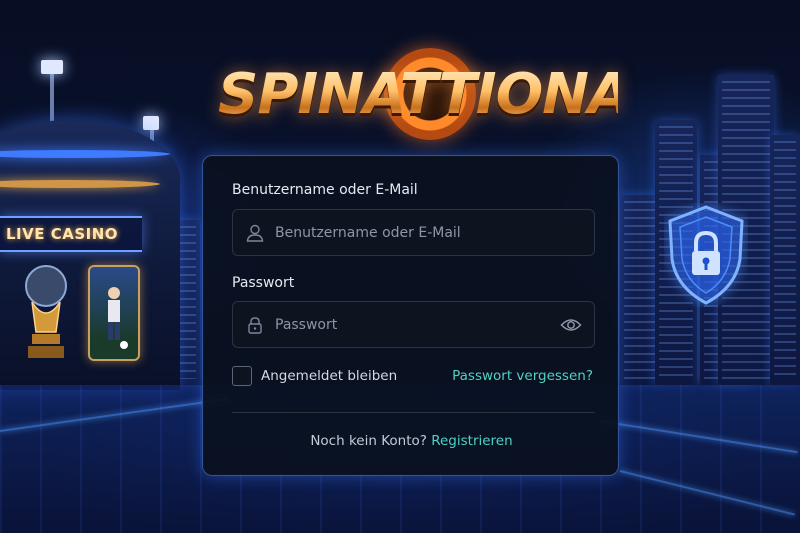 This screenshot has width=800, height=533. What do you see at coordinates (329, 376) in the screenshot?
I see `remember-me-label: Angemeldet bleiben` at bounding box center [329, 376].